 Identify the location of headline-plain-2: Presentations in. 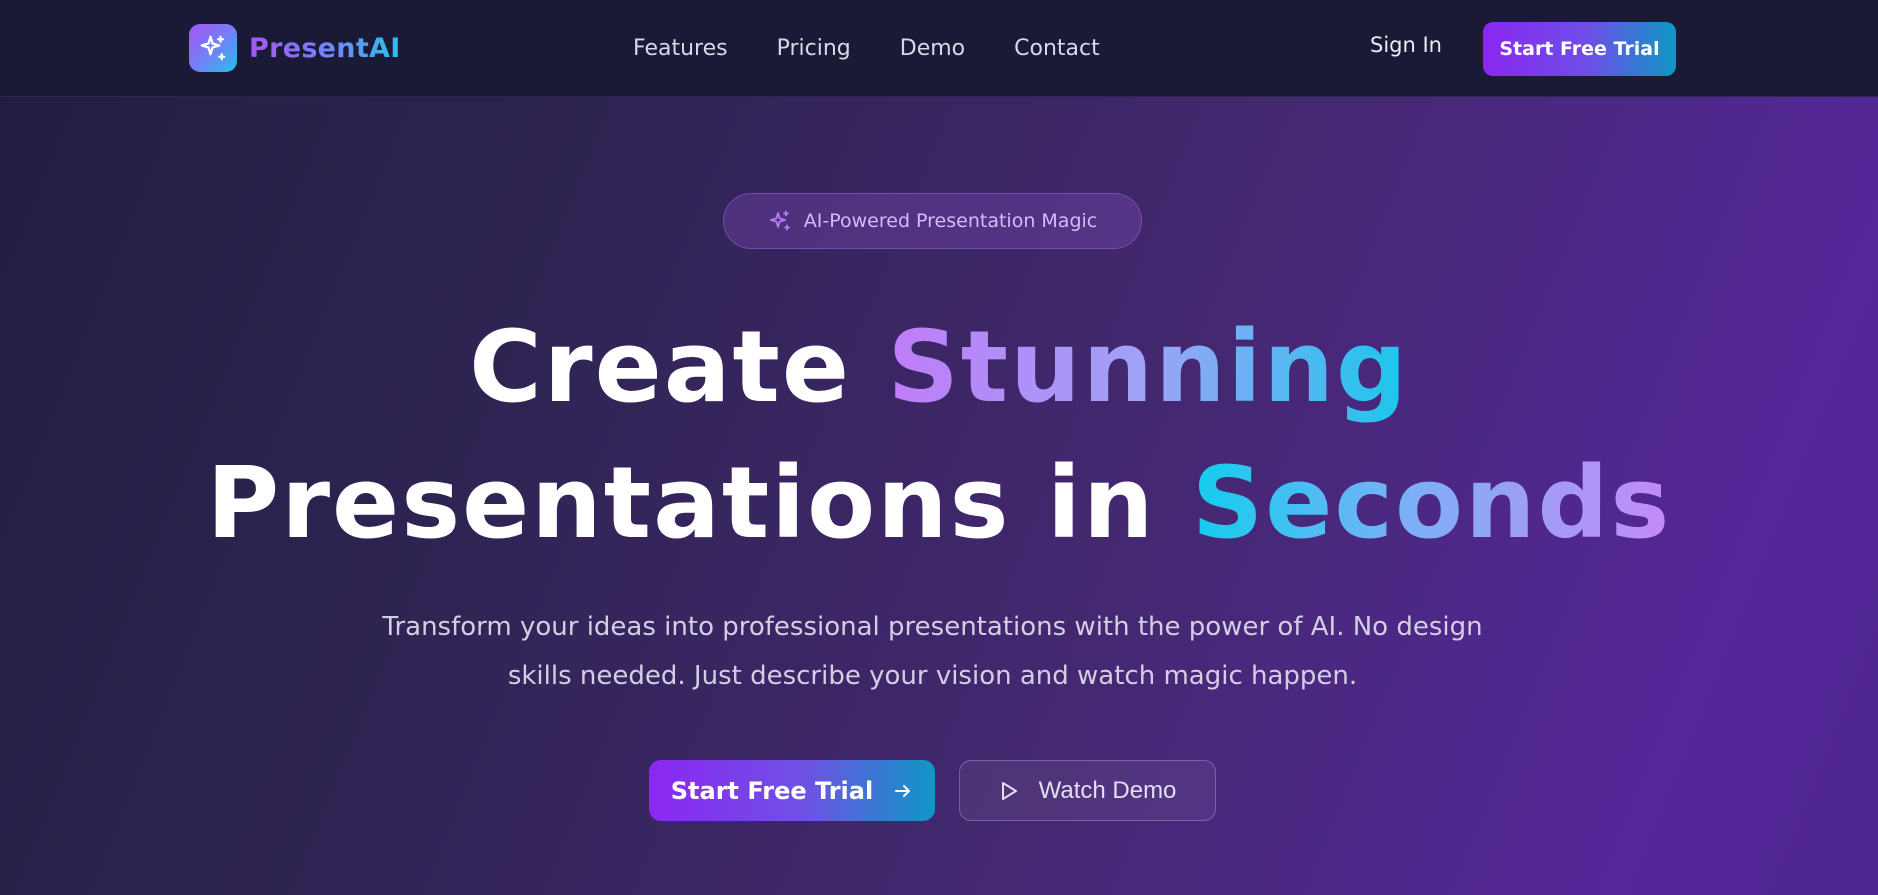
(681, 503).